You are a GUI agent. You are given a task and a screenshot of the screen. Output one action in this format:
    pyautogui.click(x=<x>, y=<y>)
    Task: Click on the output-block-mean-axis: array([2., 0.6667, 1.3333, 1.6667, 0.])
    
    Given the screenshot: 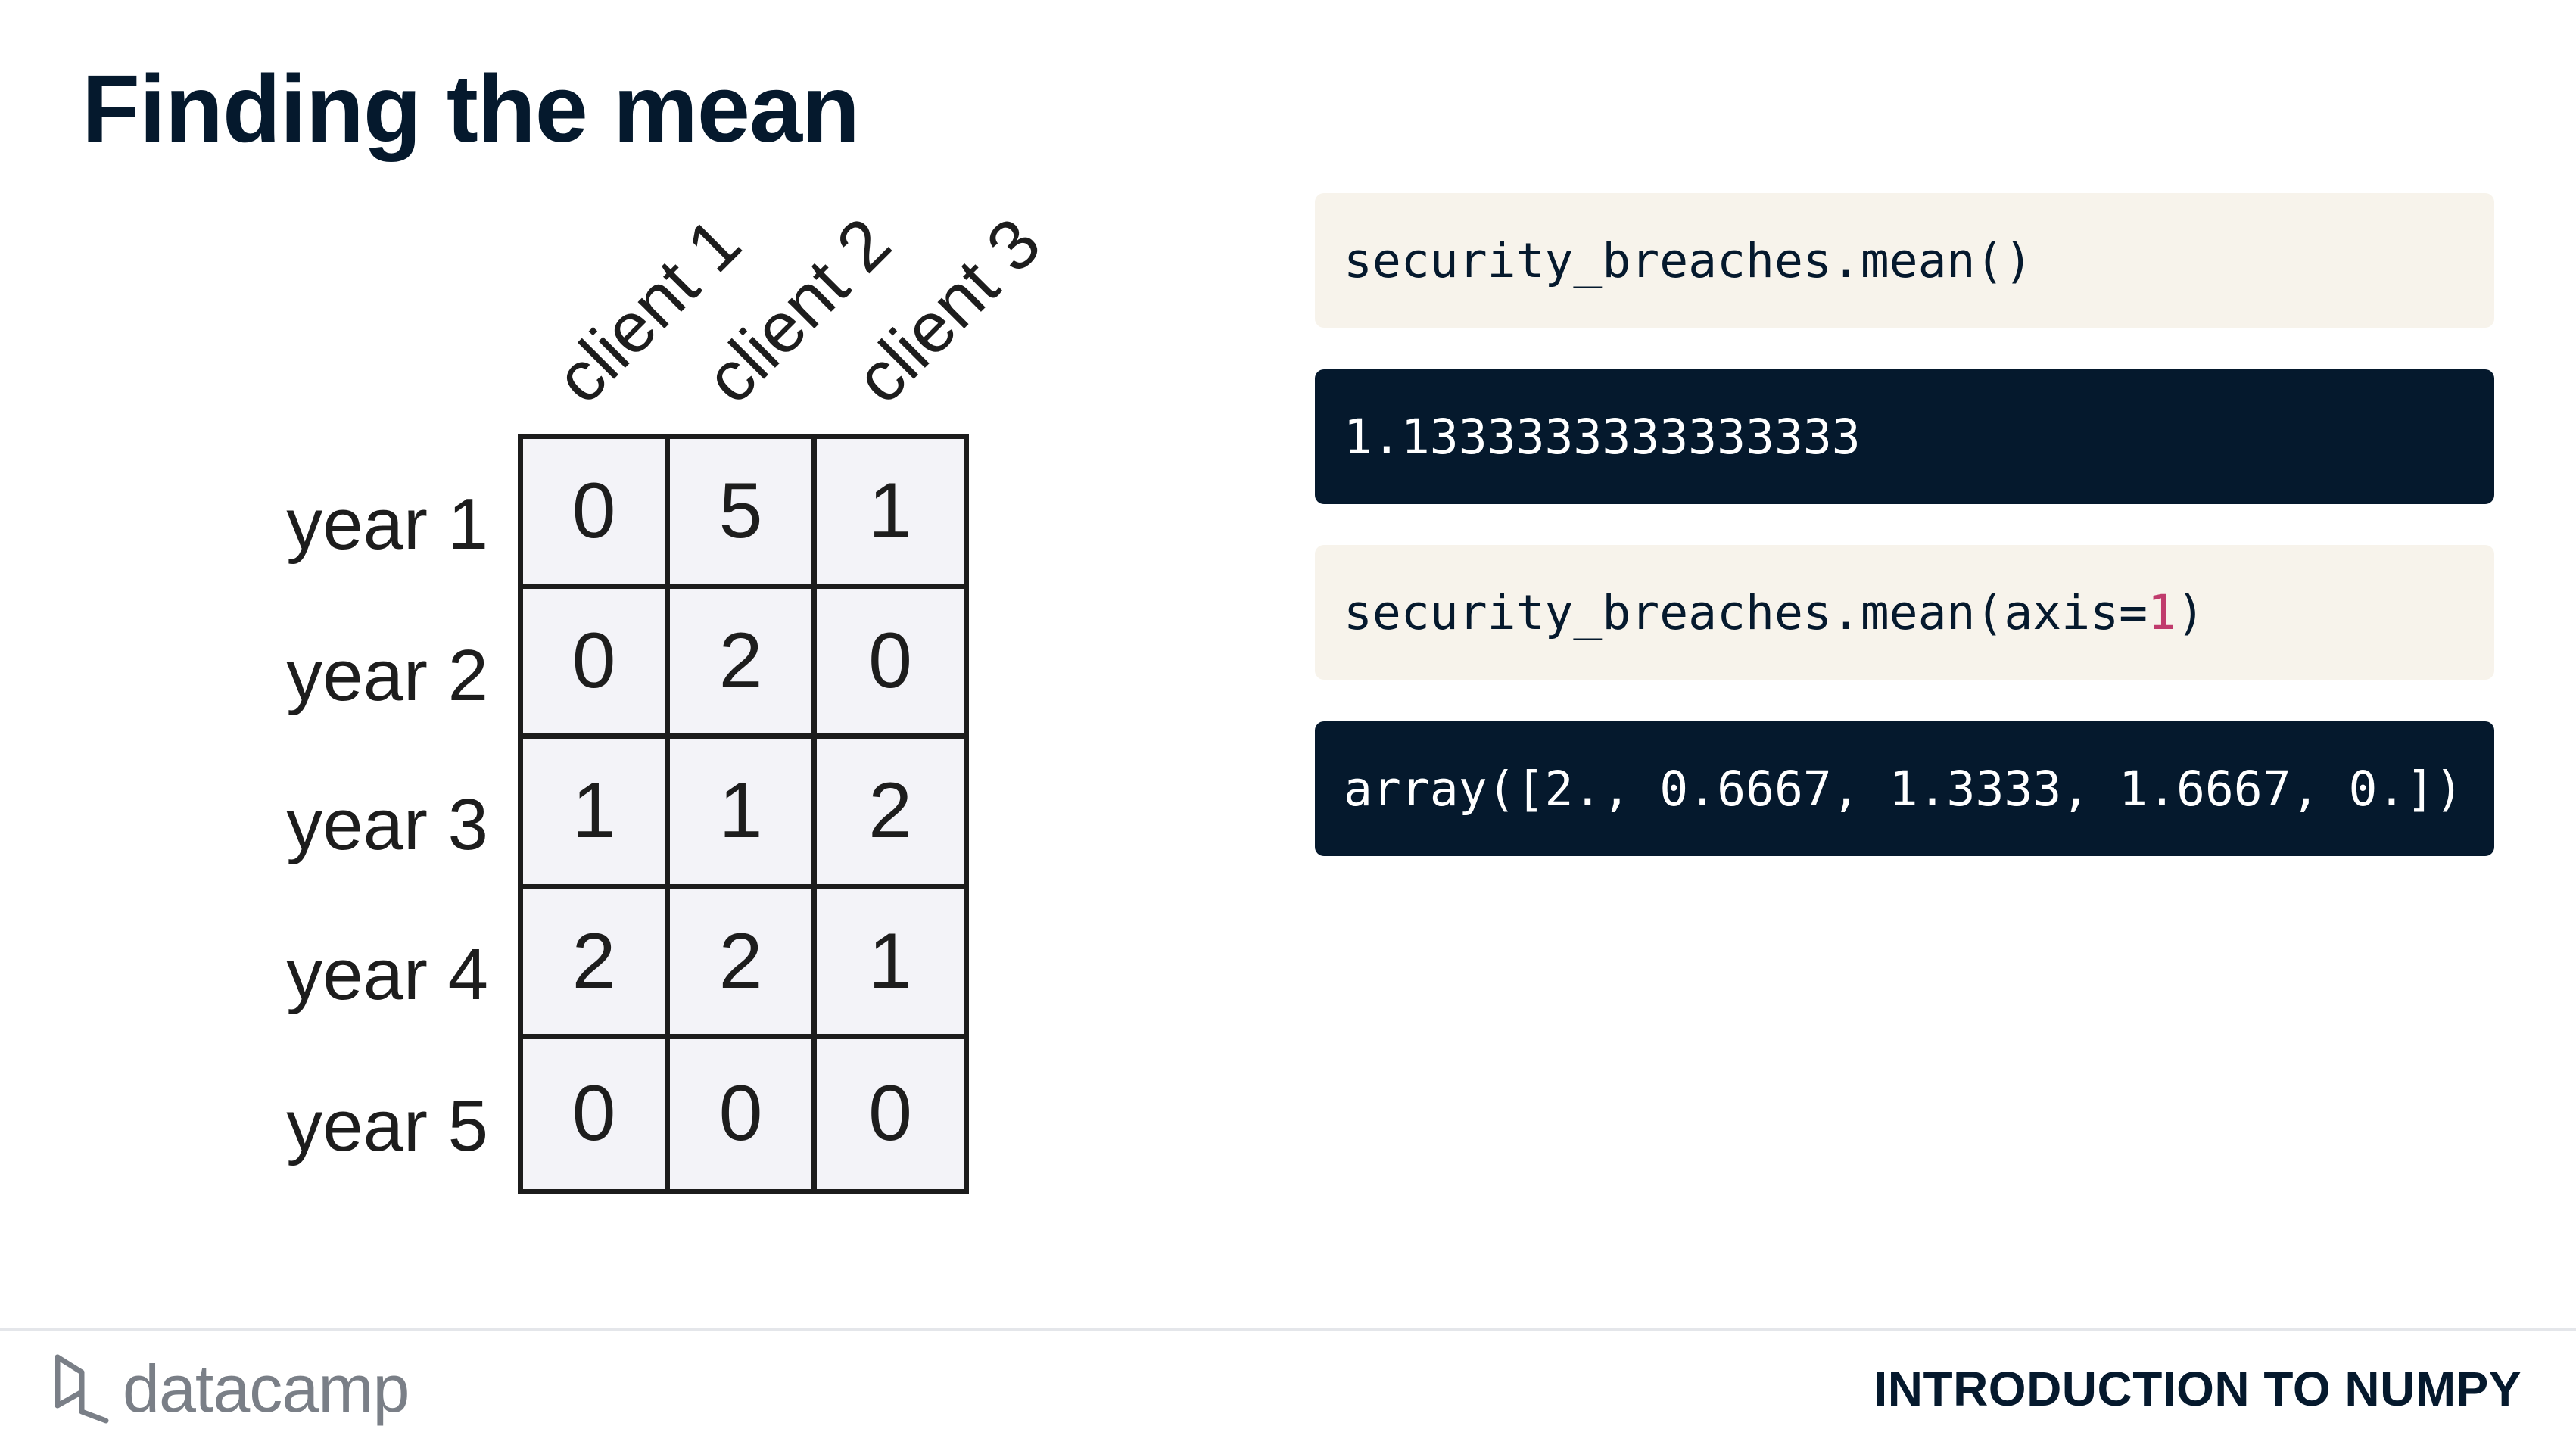 What is the action you would take?
    pyautogui.click(x=1904, y=788)
    